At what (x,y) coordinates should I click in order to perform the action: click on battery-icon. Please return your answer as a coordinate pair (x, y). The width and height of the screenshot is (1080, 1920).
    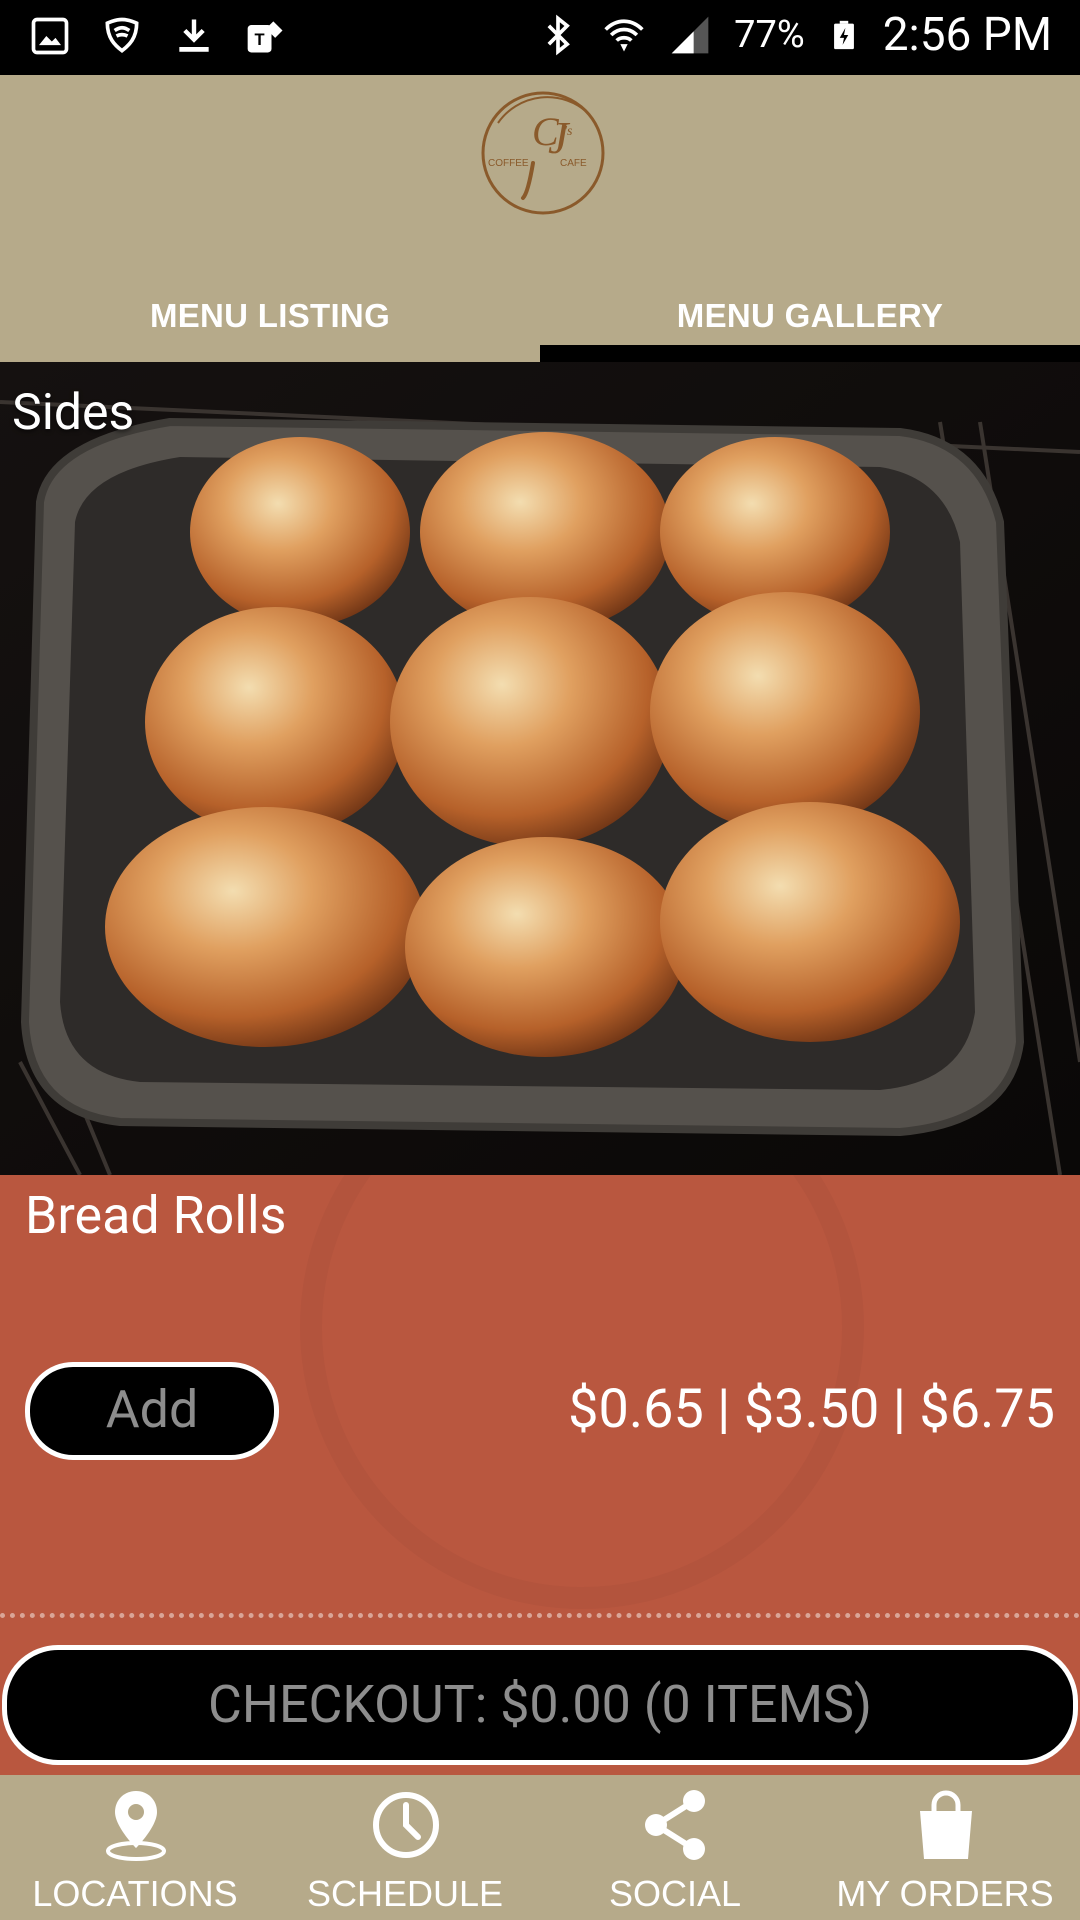
    Looking at the image, I should click on (843, 35).